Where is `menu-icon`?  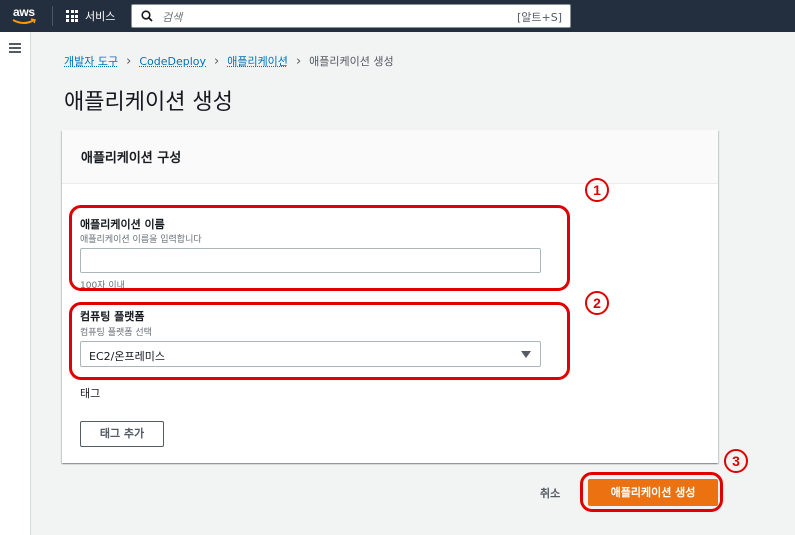 menu-icon is located at coordinates (15, 48).